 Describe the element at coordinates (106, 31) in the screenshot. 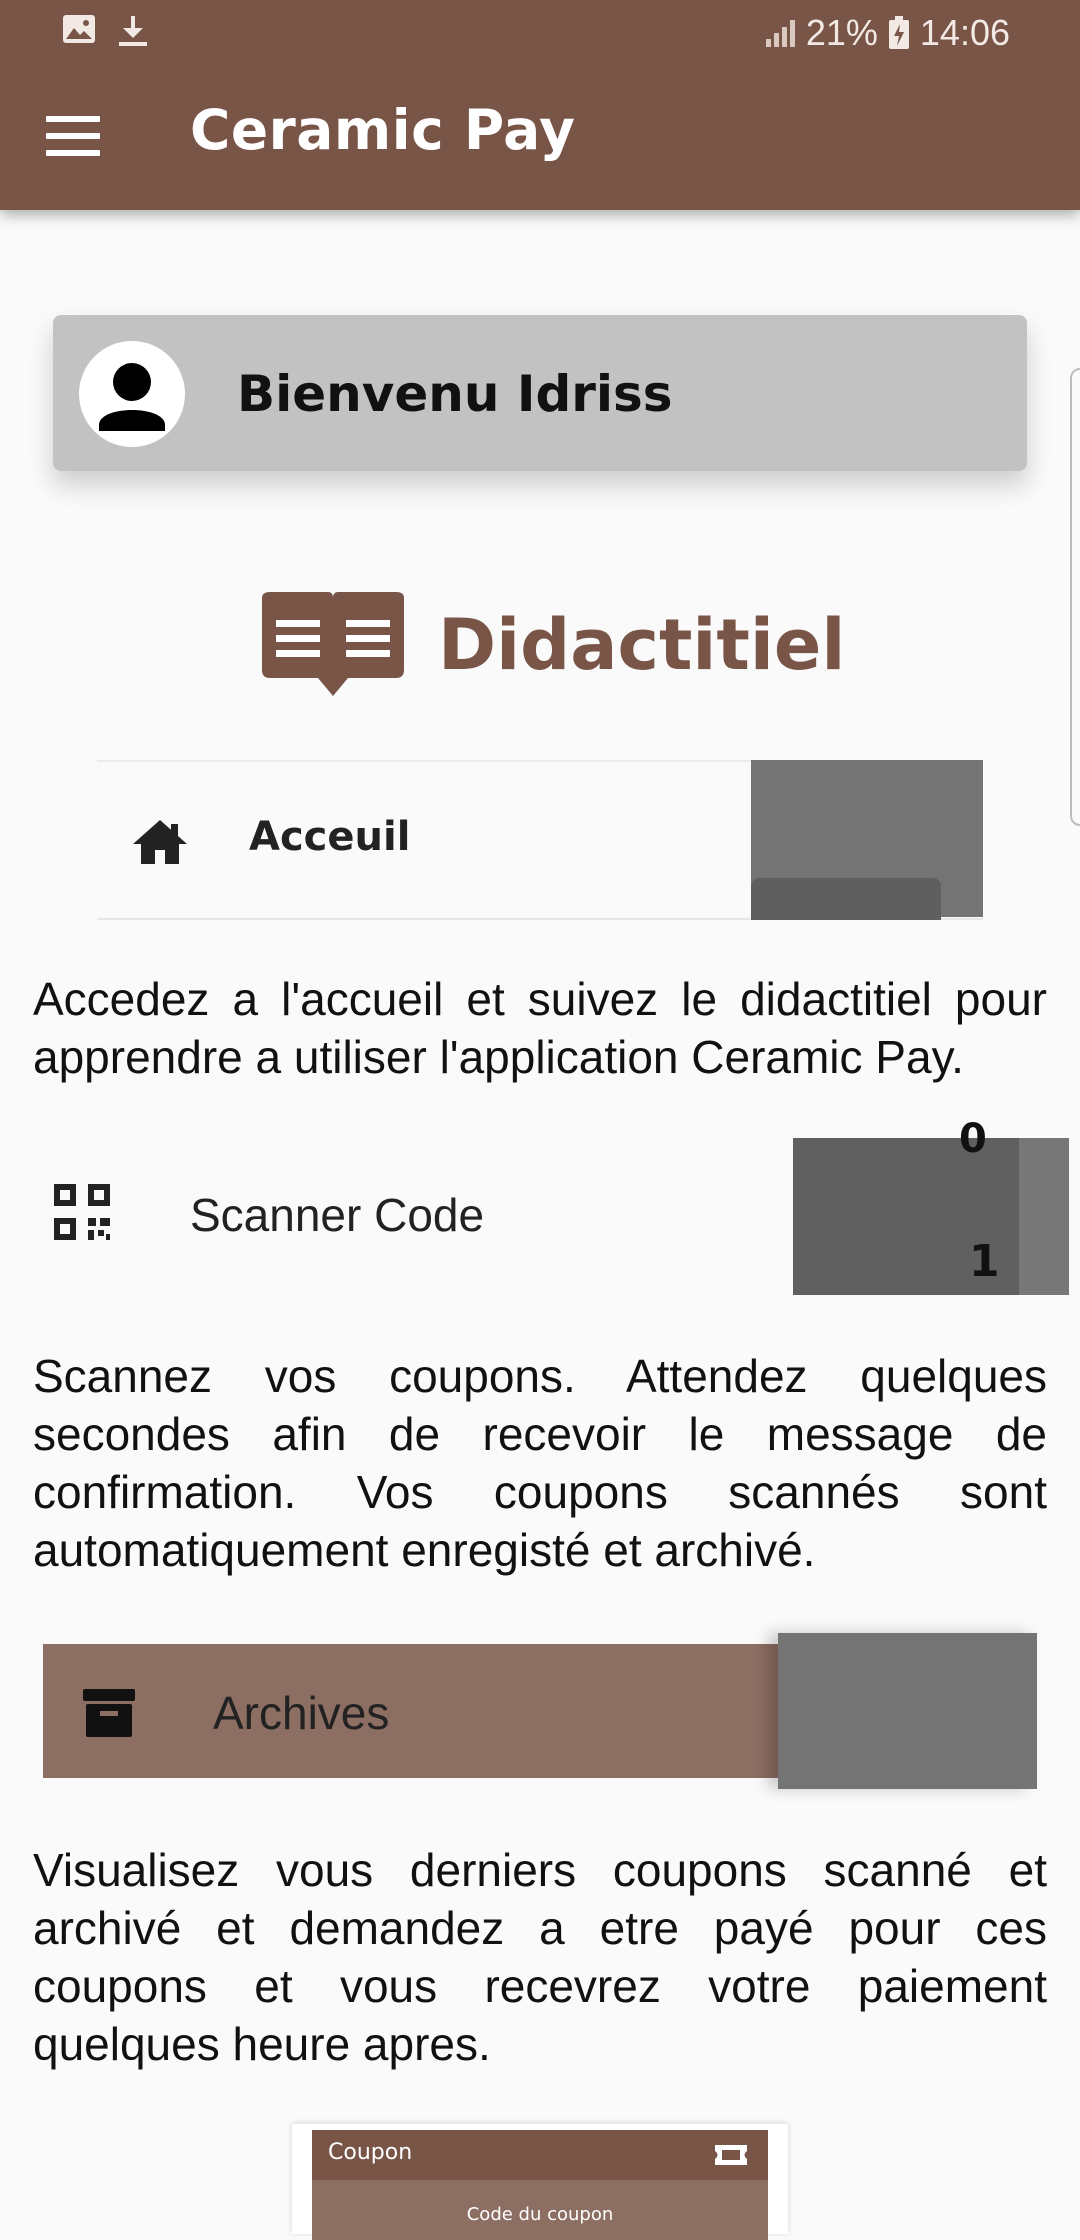

I see `status-left-icons` at that location.